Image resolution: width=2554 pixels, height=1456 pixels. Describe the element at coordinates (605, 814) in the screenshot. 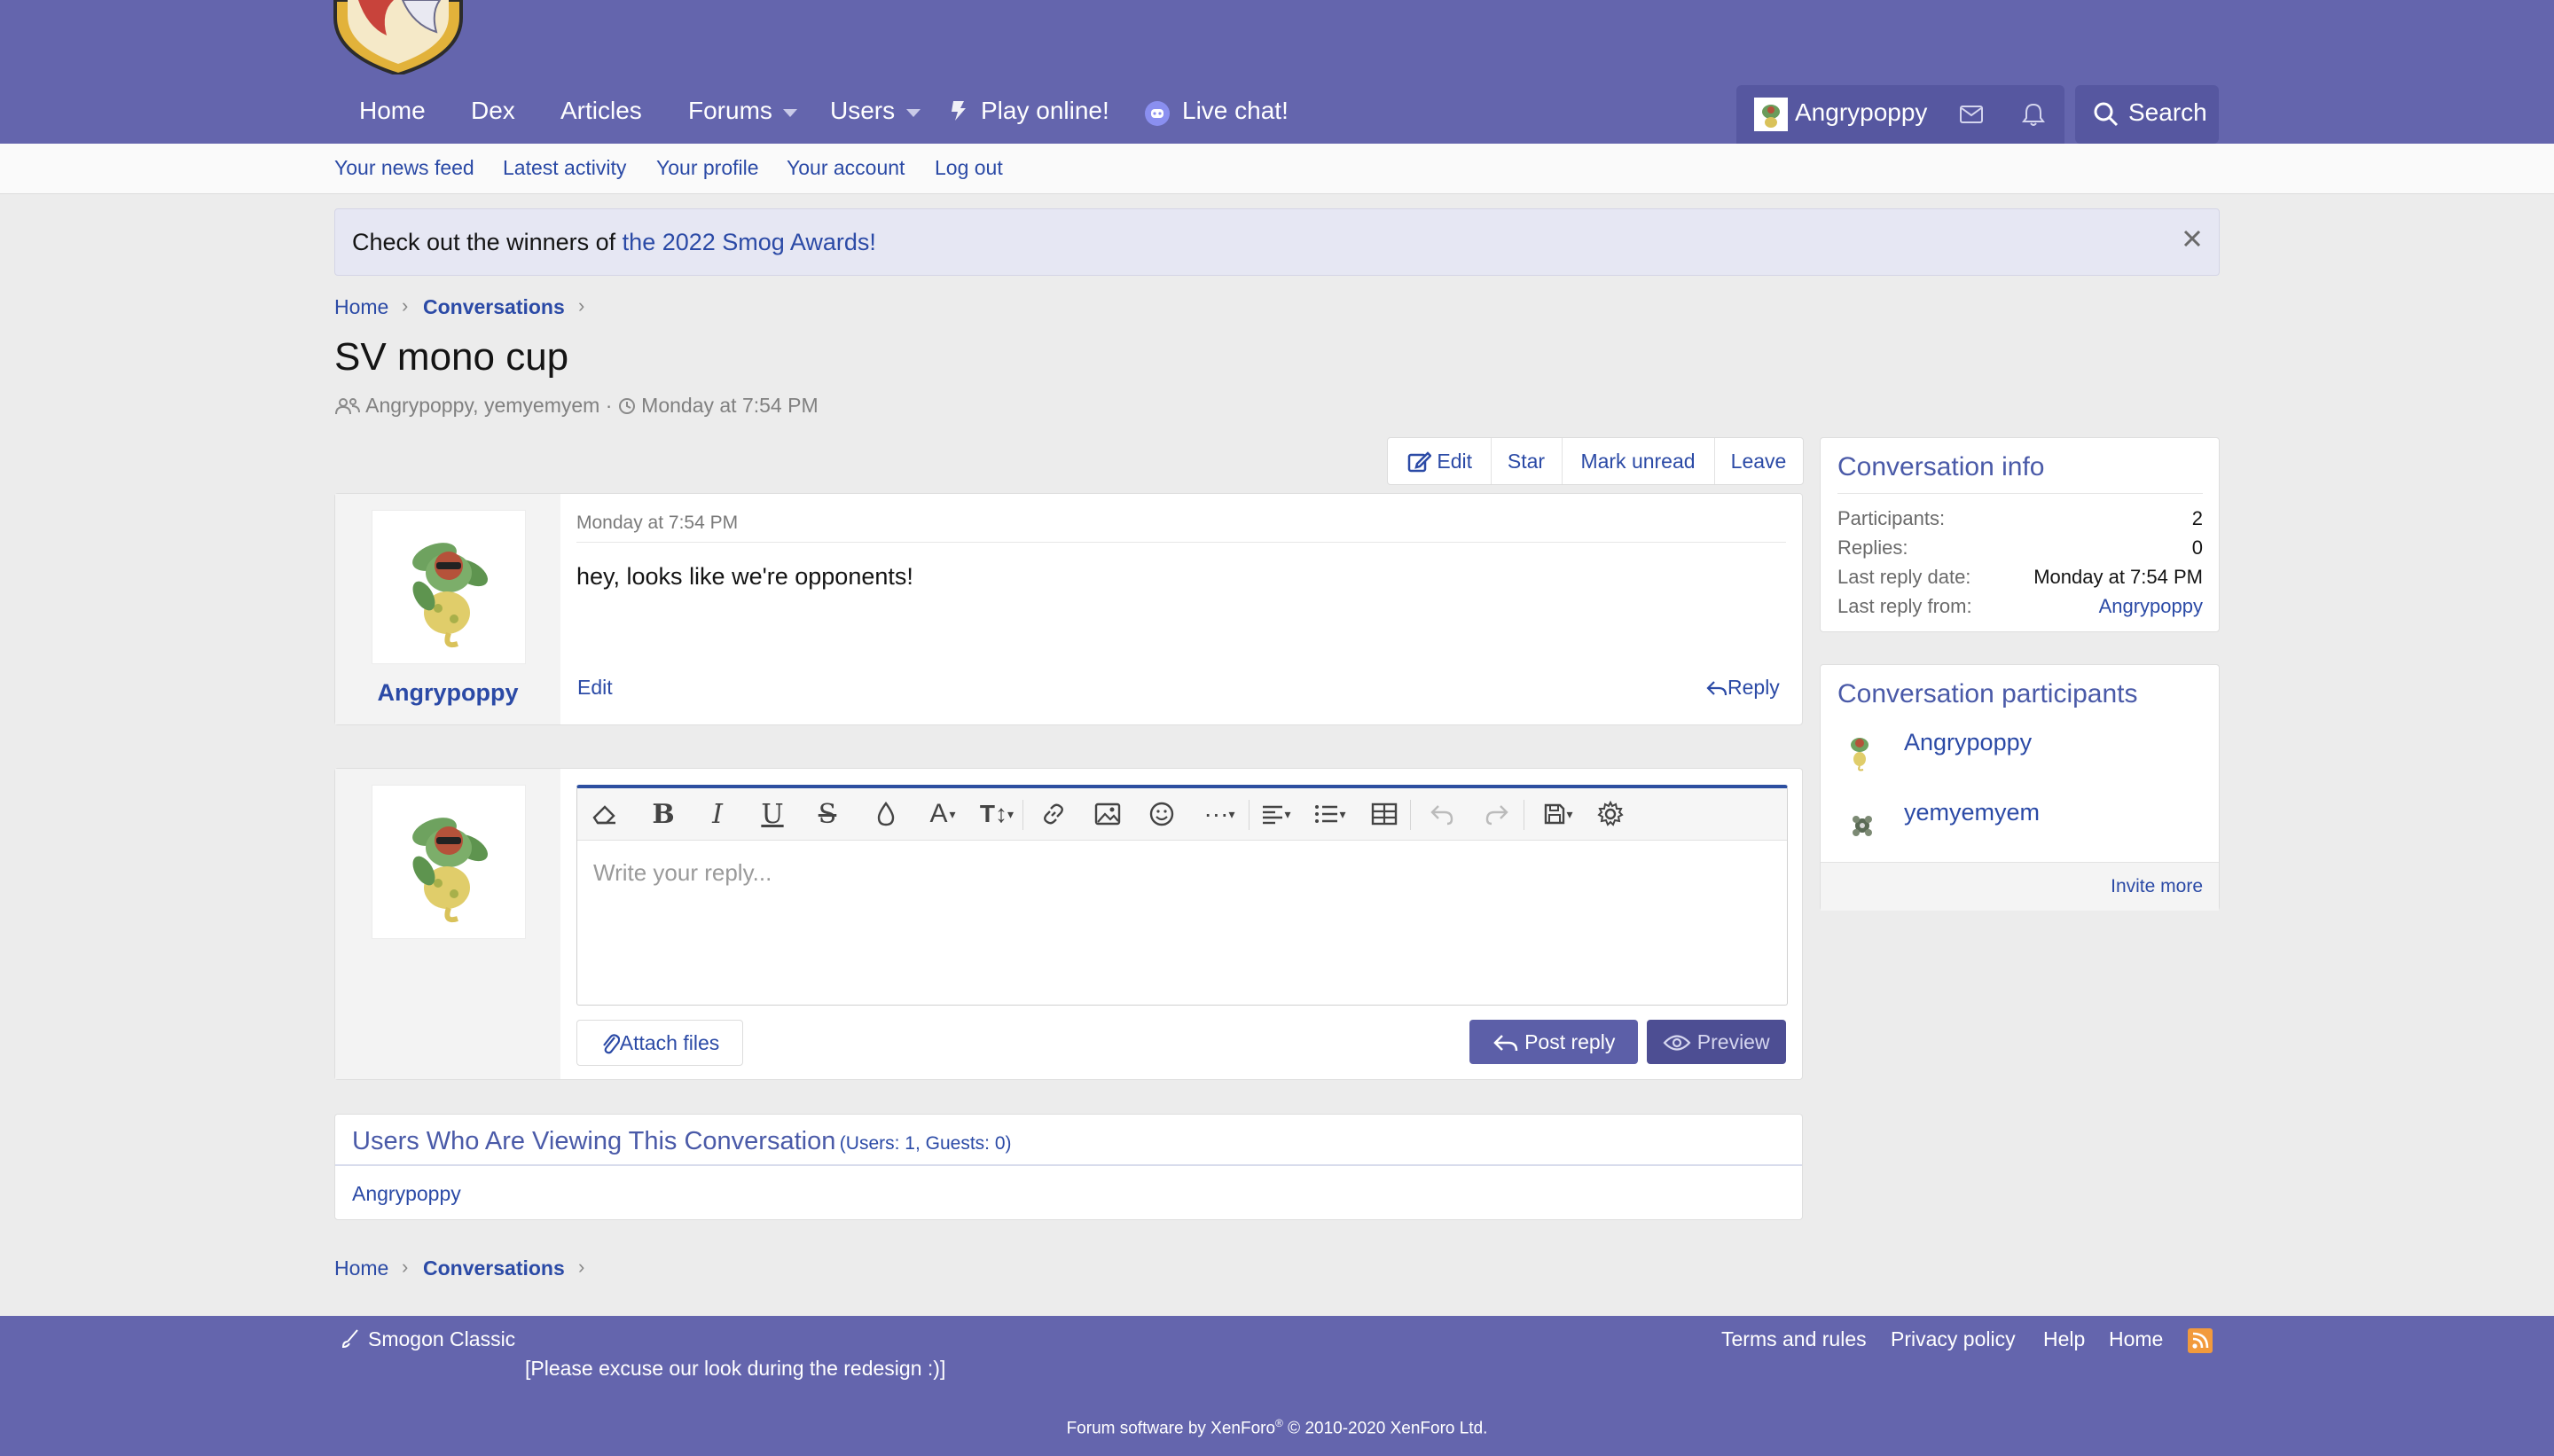

I see `eraser-icon` at that location.